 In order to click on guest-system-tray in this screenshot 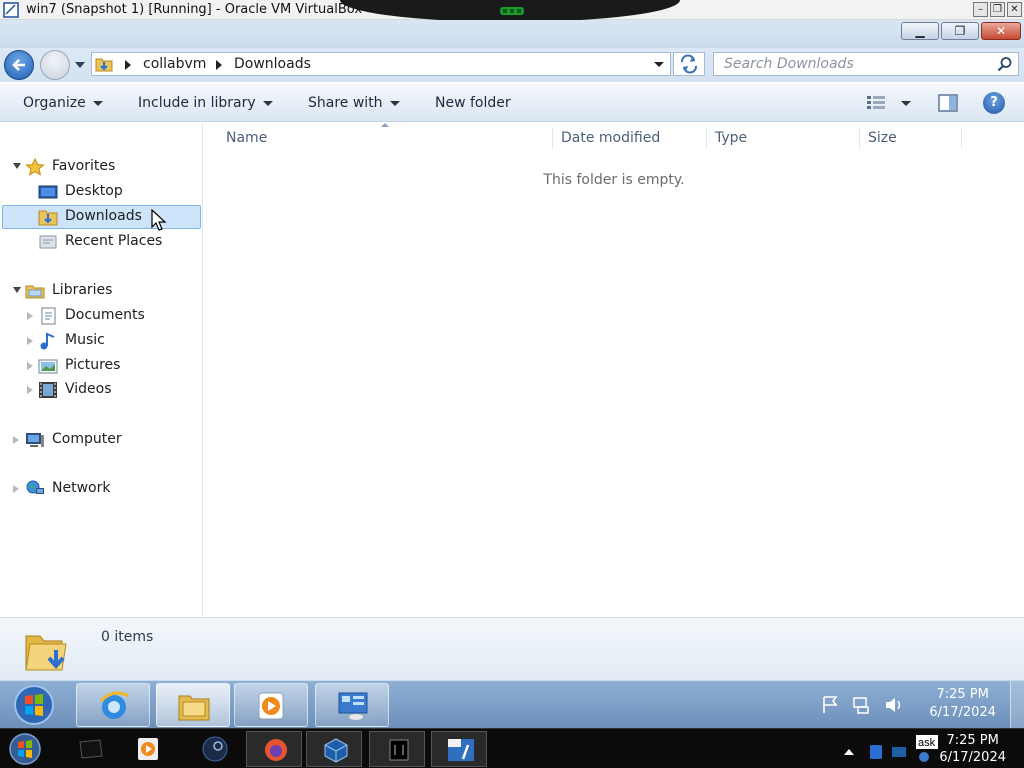, I will do `click(866, 705)`.